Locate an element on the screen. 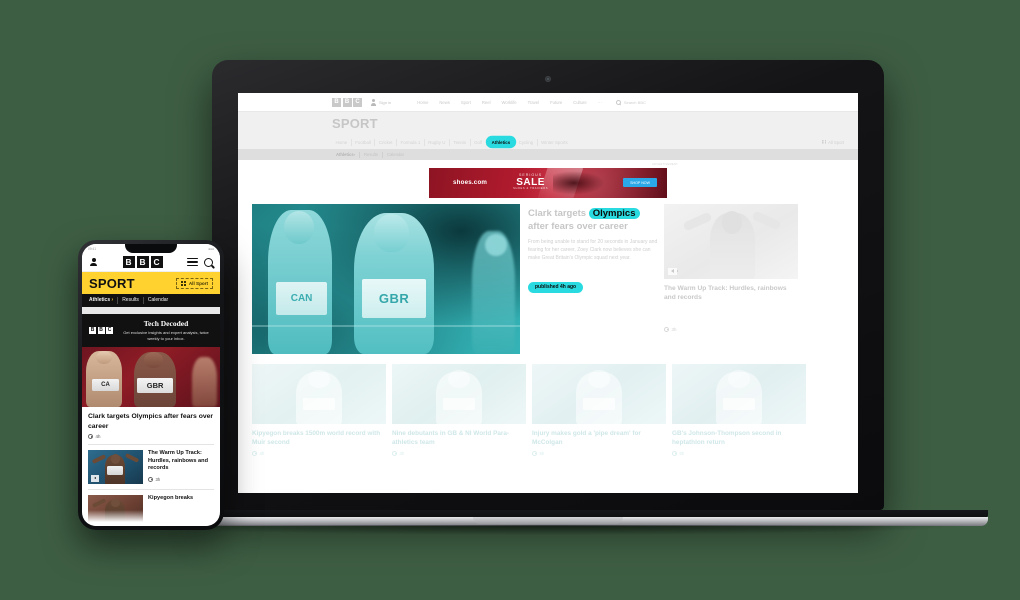 This screenshot has width=1020, height=600. global-nav-item-news: News is located at coordinates (444, 102).